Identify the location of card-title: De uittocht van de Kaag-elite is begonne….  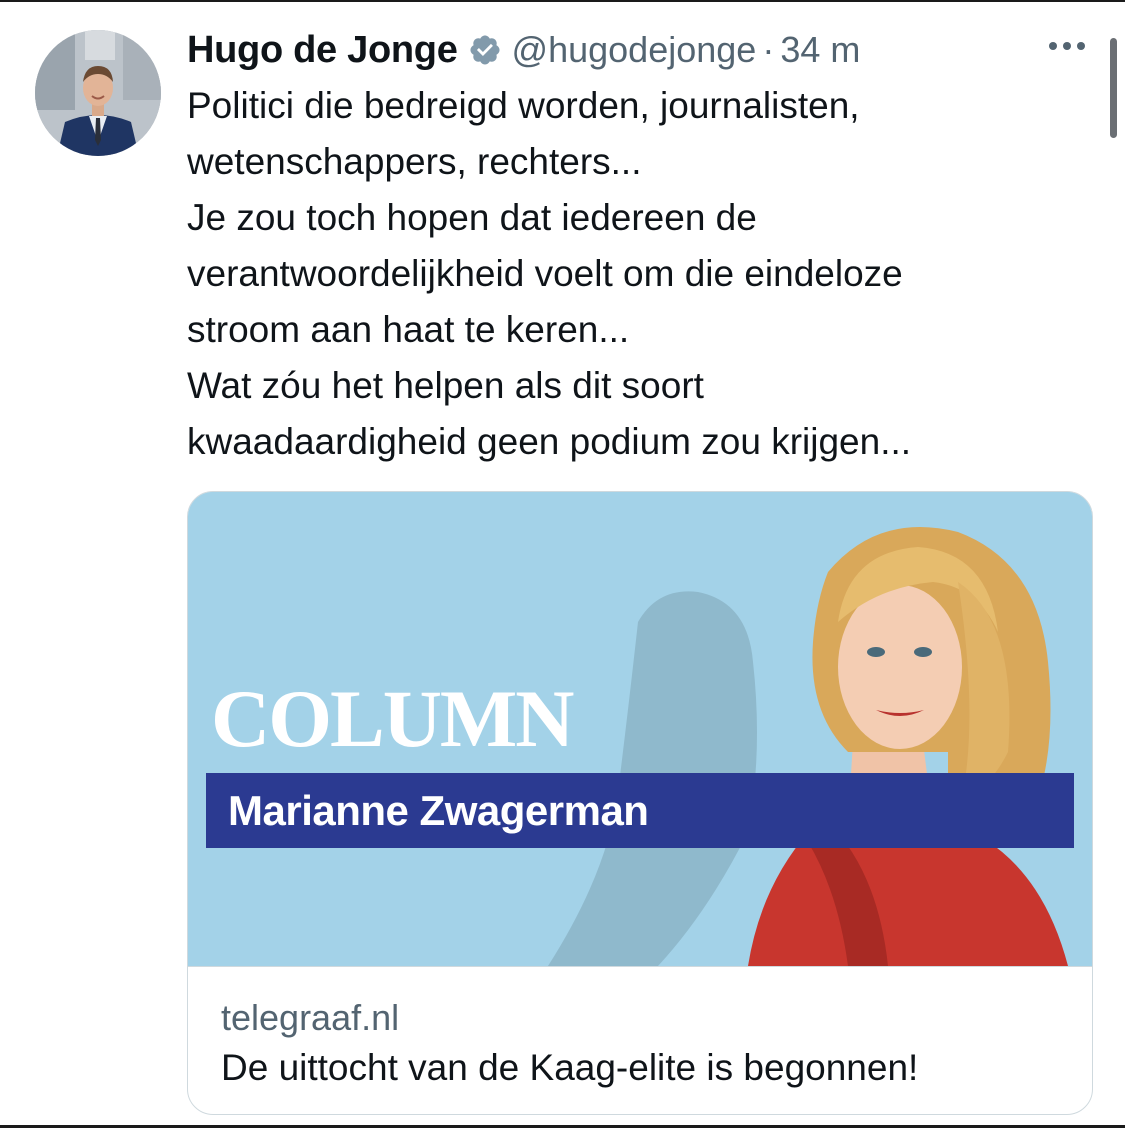
(569, 1068).